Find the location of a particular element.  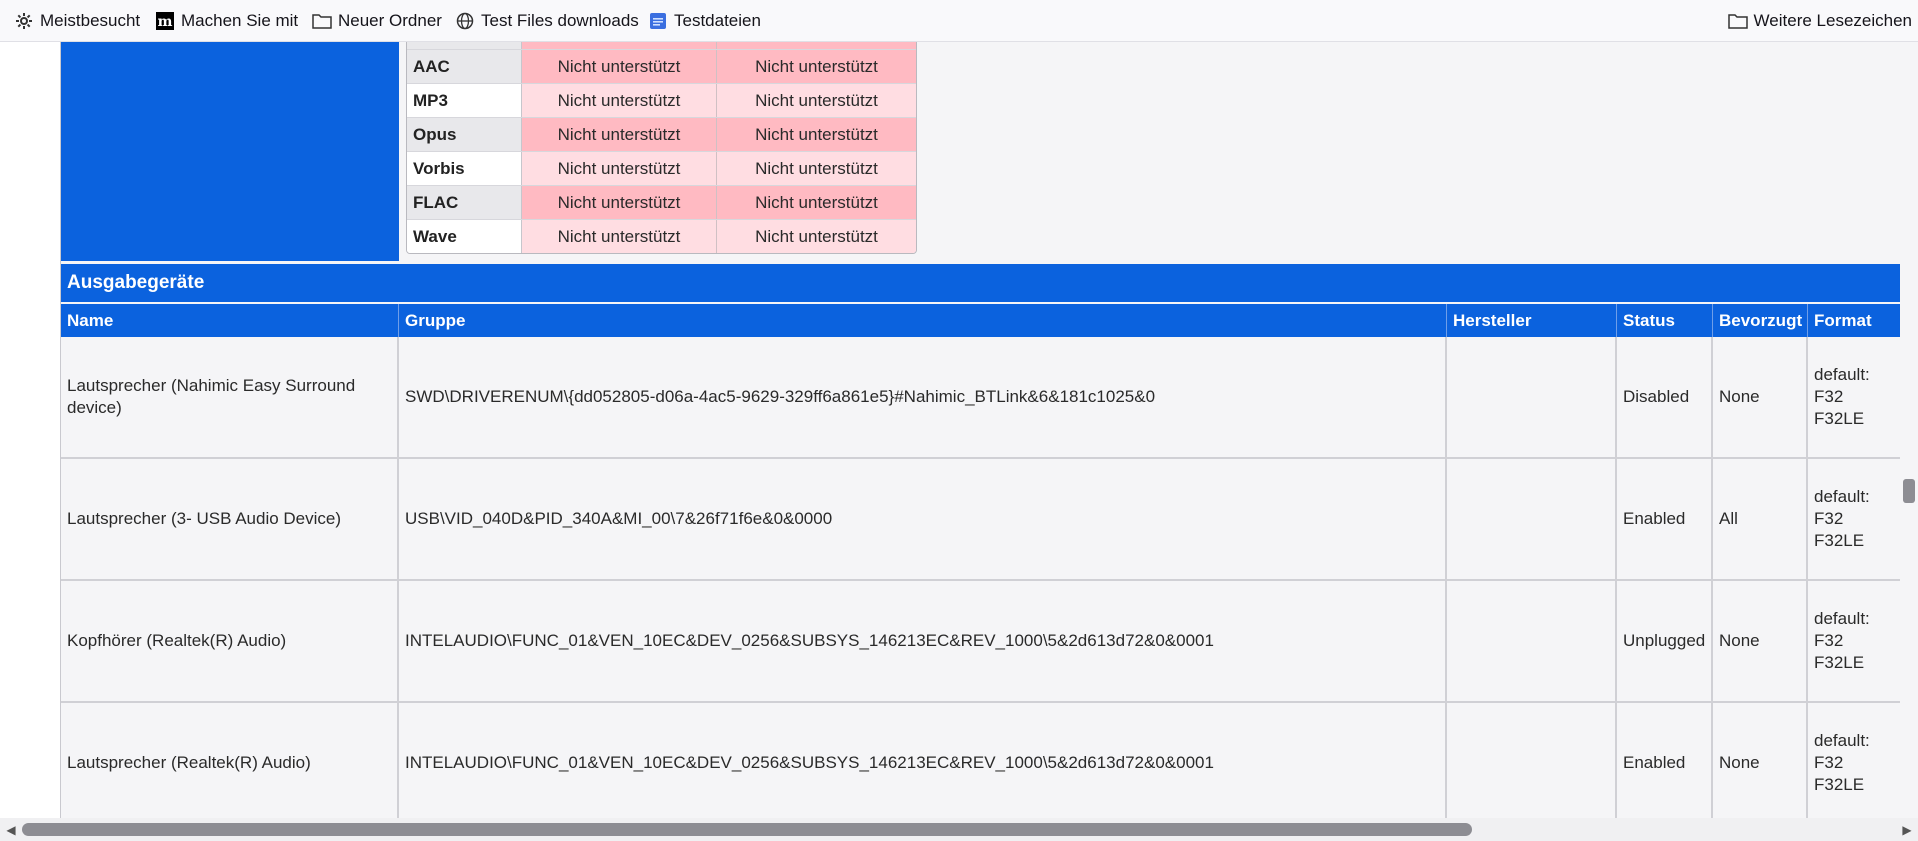

column-header: Bevorzugt is located at coordinates (1760, 320).